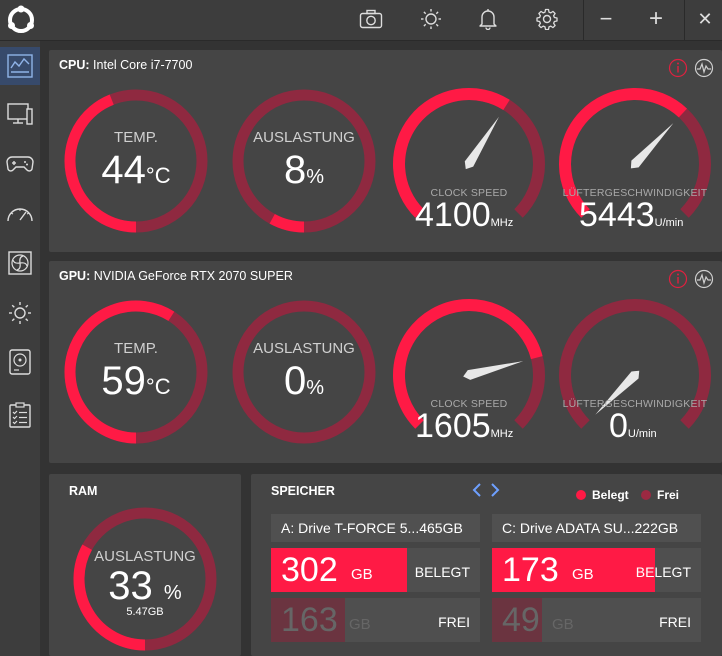  I want to click on gpu-temp-value: 59°C, so click(136, 384).